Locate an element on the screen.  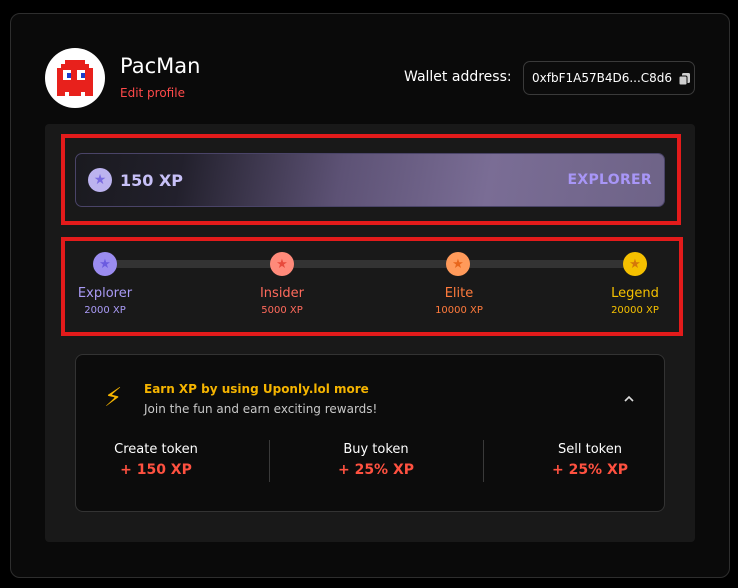
action-label-buy: Buy token is located at coordinates (376, 449).